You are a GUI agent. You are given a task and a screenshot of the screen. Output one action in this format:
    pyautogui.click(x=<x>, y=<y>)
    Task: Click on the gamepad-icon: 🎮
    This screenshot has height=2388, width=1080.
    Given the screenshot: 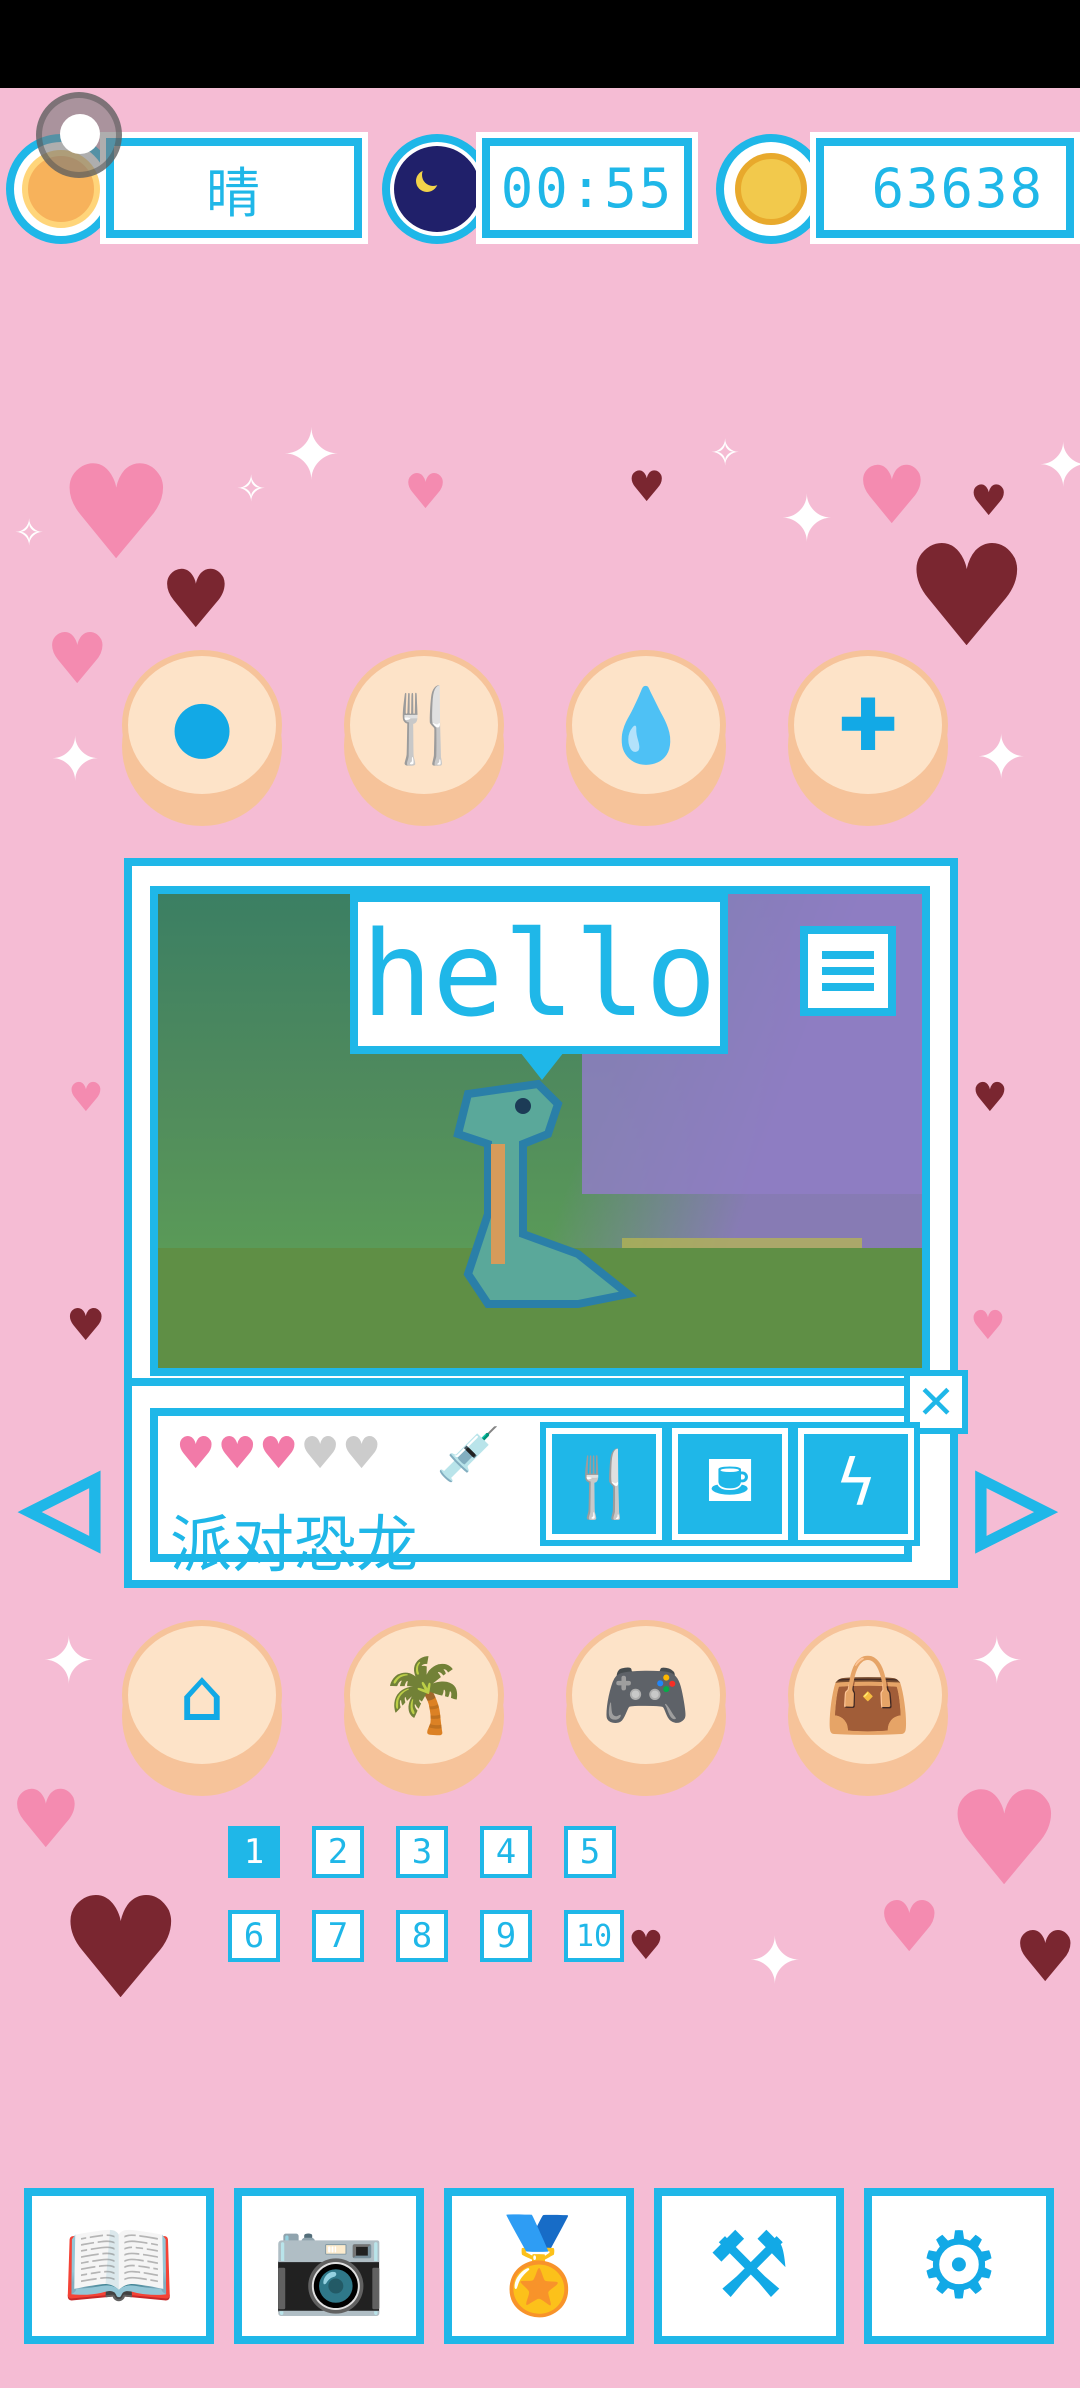 What is the action you would take?
    pyautogui.click(x=646, y=1695)
    